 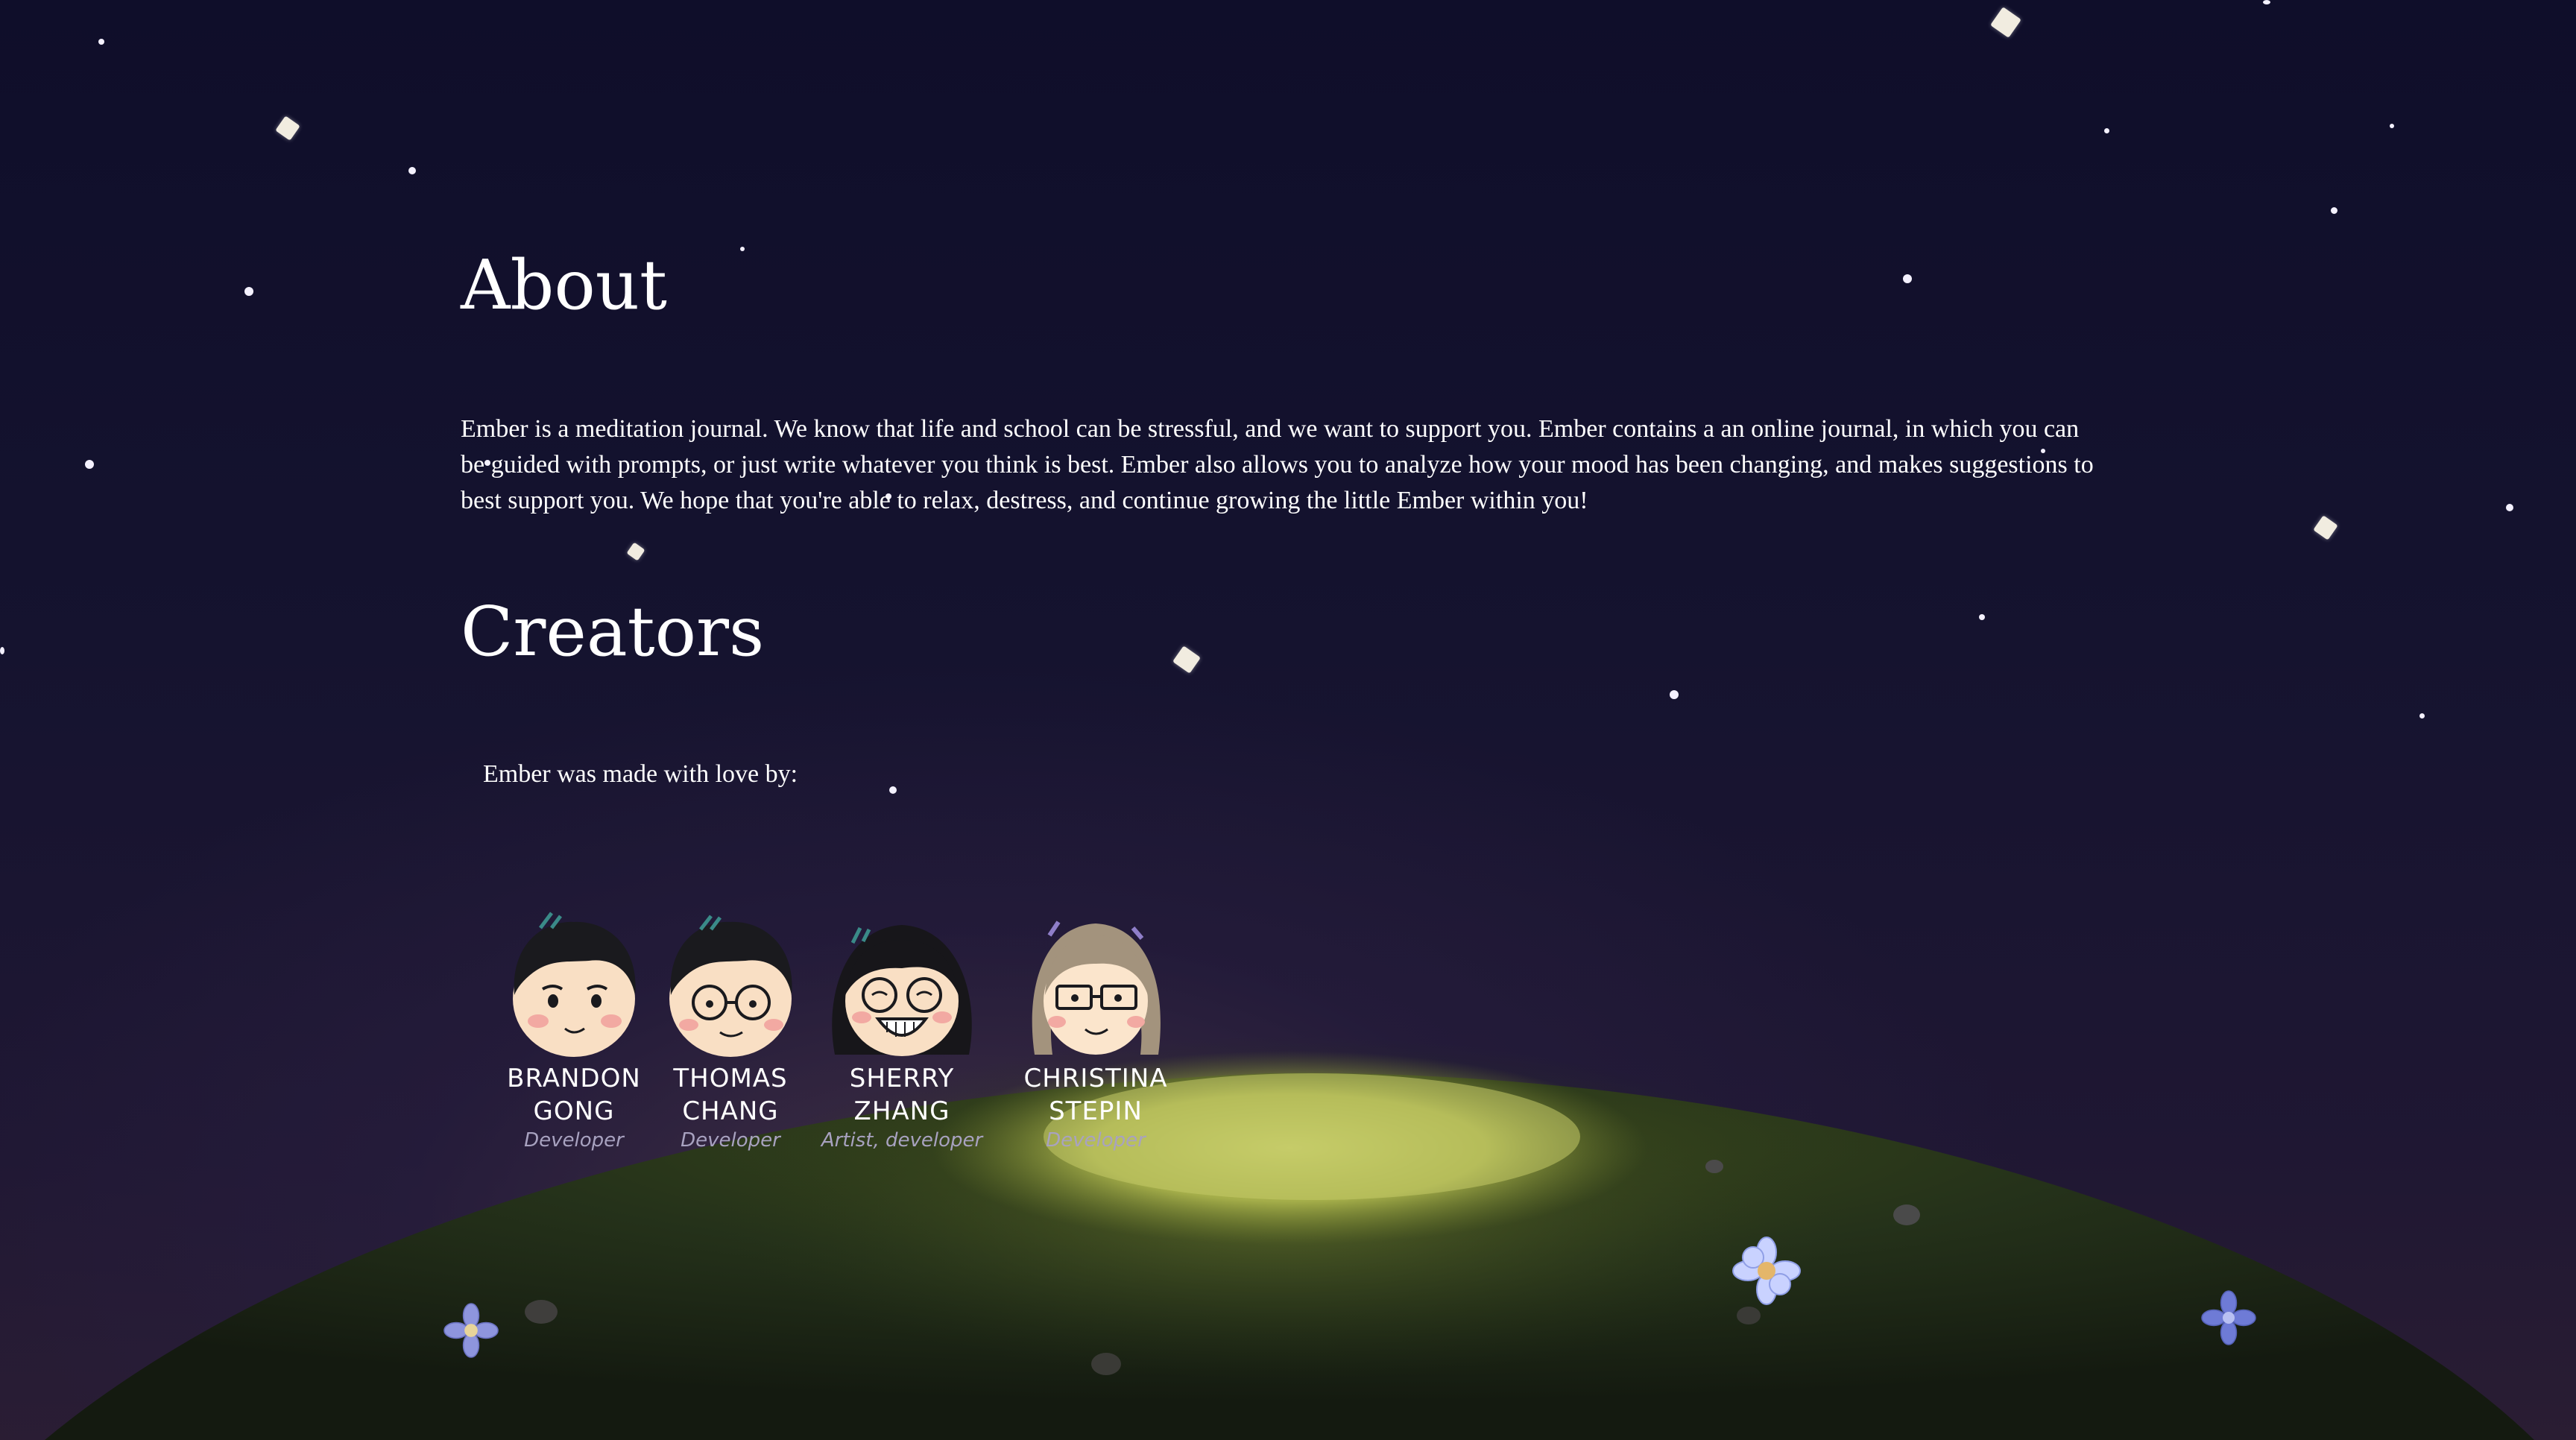 I want to click on creator-name: THOMAS CHANG, so click(x=730, y=1095).